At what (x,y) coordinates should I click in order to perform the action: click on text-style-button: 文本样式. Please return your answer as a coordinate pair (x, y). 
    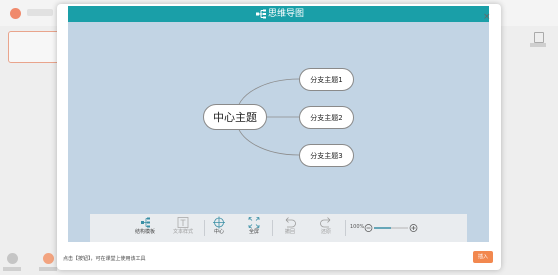
    Looking at the image, I should click on (183, 228).